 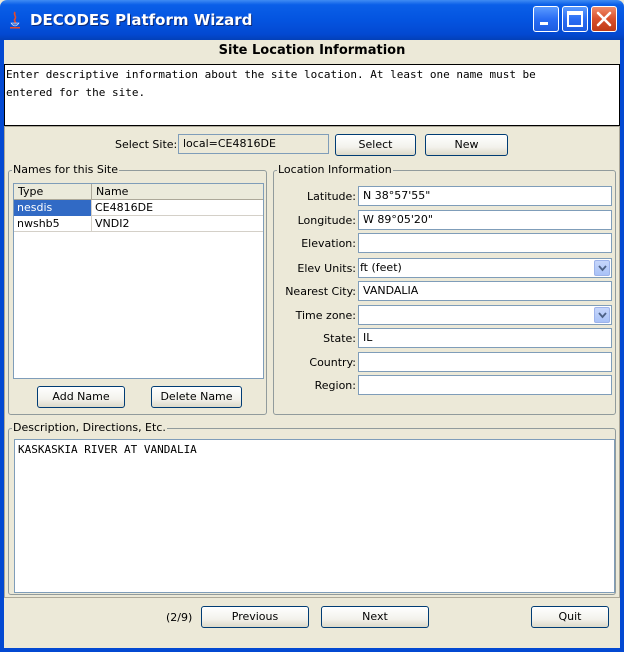 What do you see at coordinates (485, 291) in the screenshot?
I see `nearest-city-field: VANDALIA` at bounding box center [485, 291].